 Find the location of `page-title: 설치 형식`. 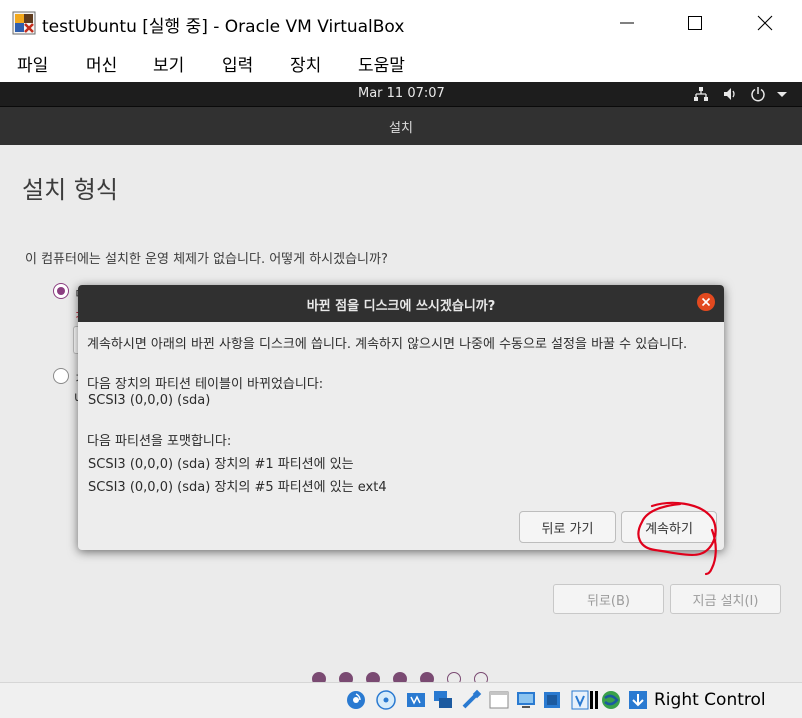

page-title: 설치 형식 is located at coordinates (70, 190).